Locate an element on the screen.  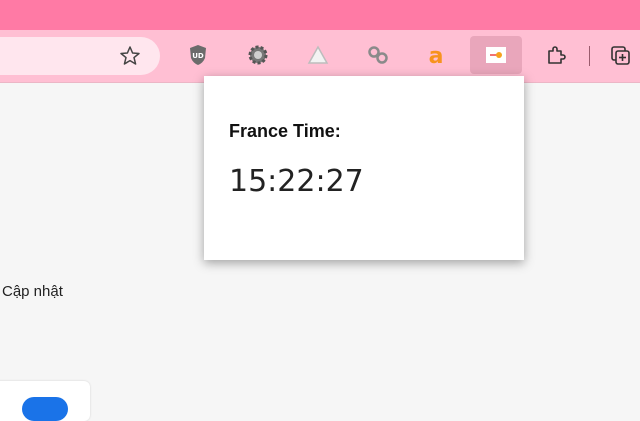
svg-text: UD is located at coordinates (198, 56).